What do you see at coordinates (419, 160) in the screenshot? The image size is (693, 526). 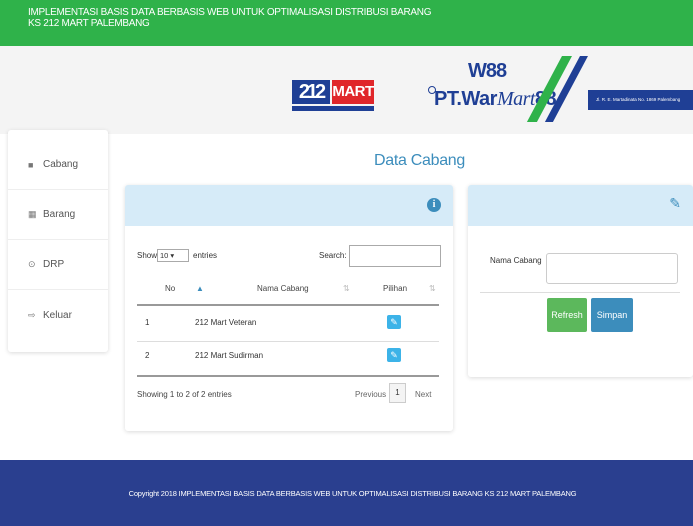 I see `page-title: Data Cabang` at bounding box center [419, 160].